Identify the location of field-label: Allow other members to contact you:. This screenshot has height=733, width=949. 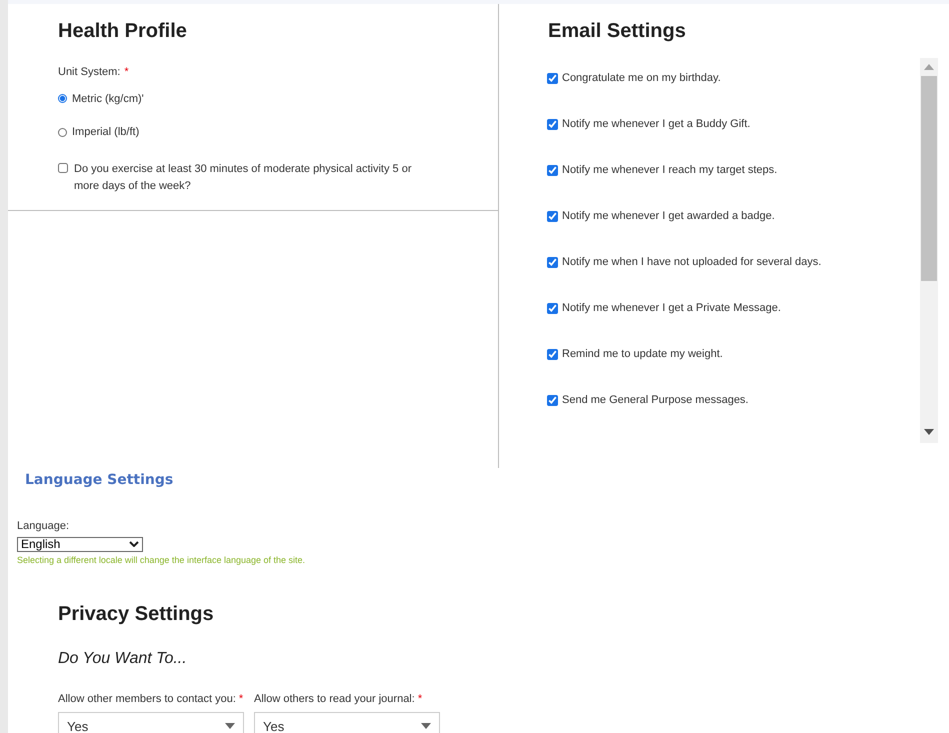
(147, 699).